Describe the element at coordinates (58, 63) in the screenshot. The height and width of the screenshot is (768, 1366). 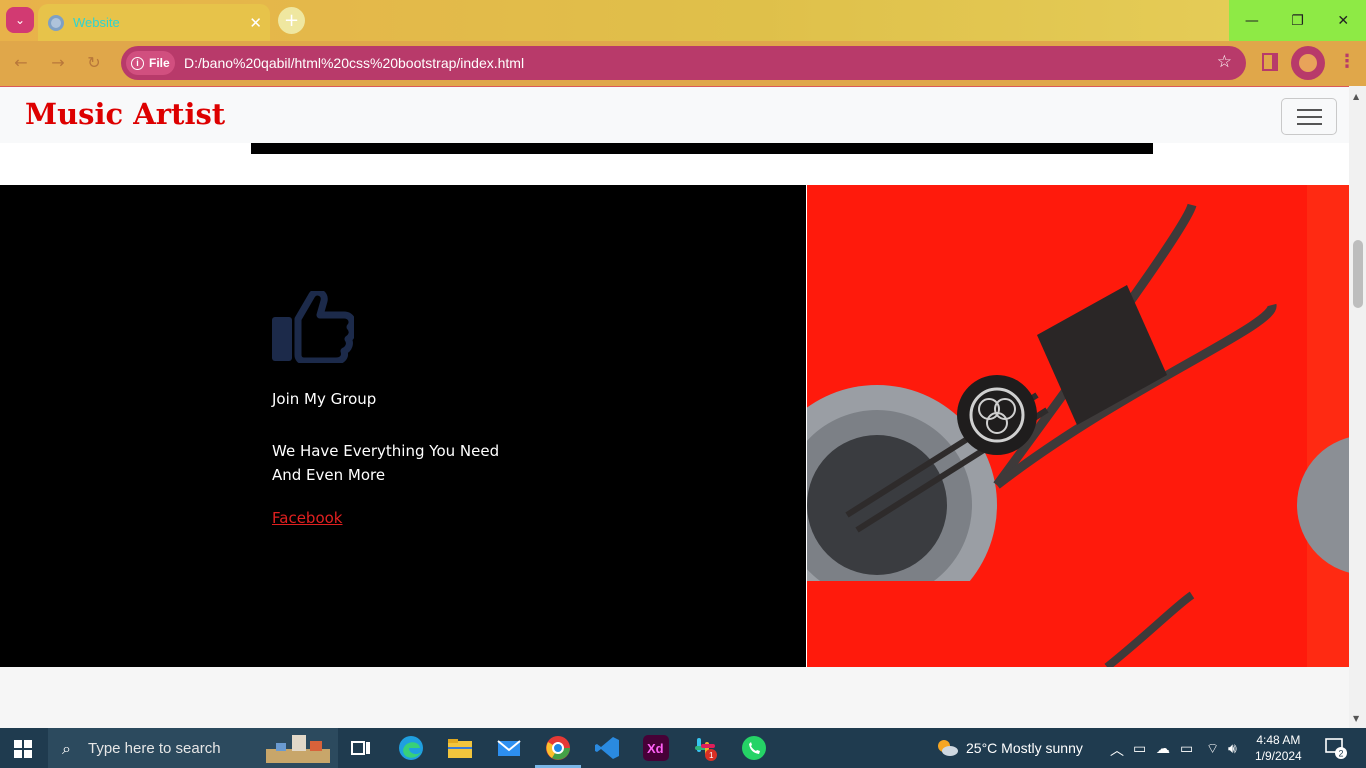
I see `forward-arrow-icon: →` at that location.